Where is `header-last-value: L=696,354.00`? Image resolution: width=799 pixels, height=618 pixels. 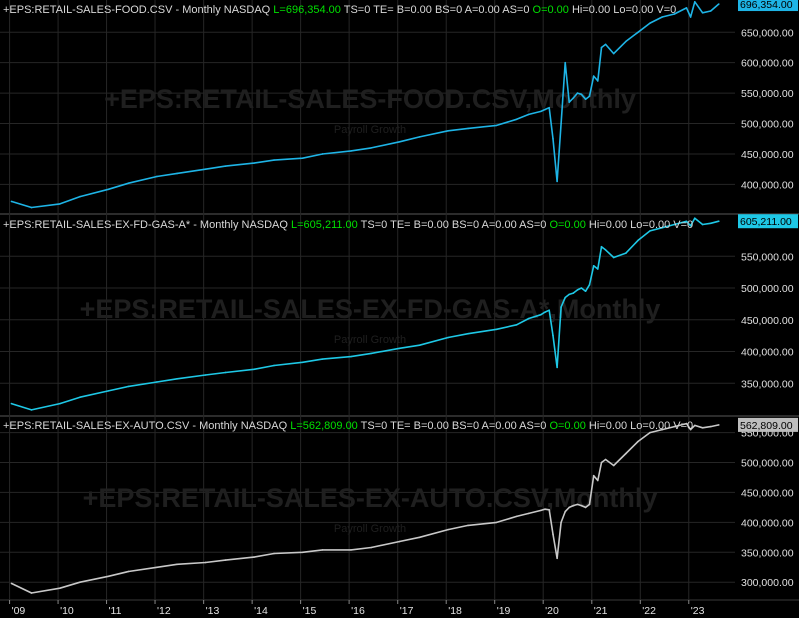 header-last-value: L=696,354.00 is located at coordinates (308, 10).